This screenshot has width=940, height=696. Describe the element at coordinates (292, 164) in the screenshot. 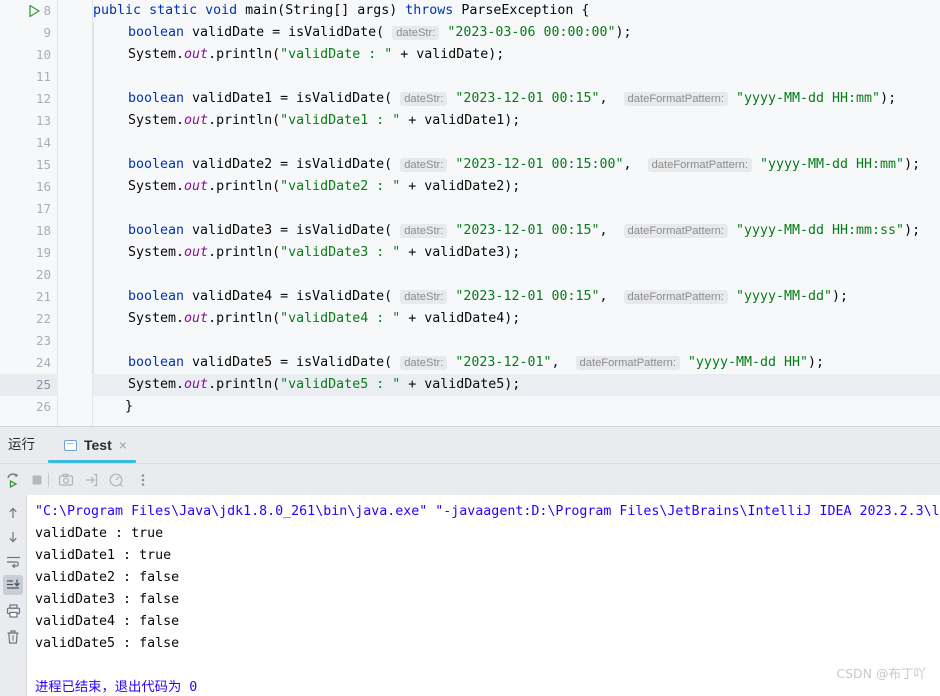

I see `code-token: validDate2 = isValidDate(` at that location.